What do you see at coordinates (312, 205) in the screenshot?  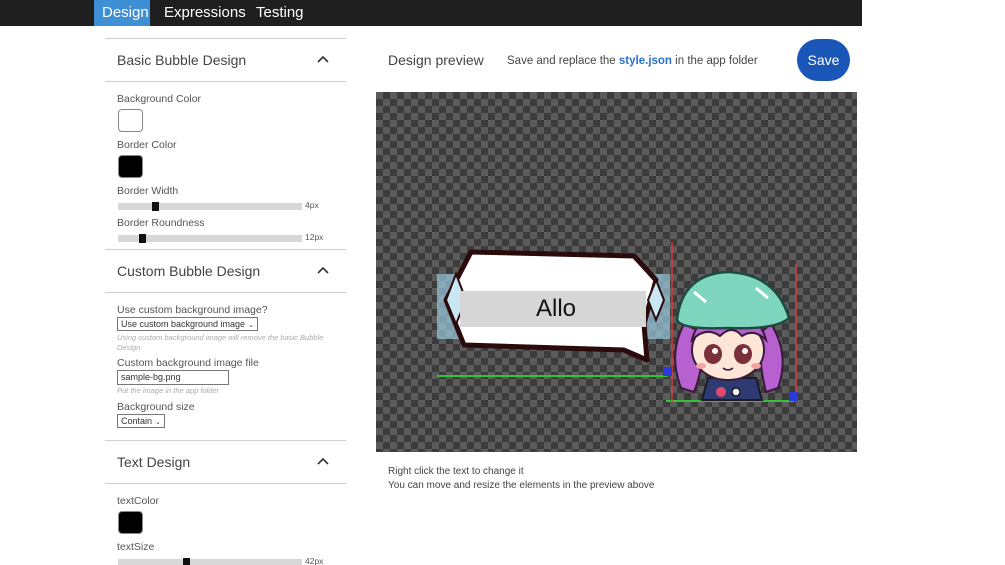 I see `border-width-value: 4px` at bounding box center [312, 205].